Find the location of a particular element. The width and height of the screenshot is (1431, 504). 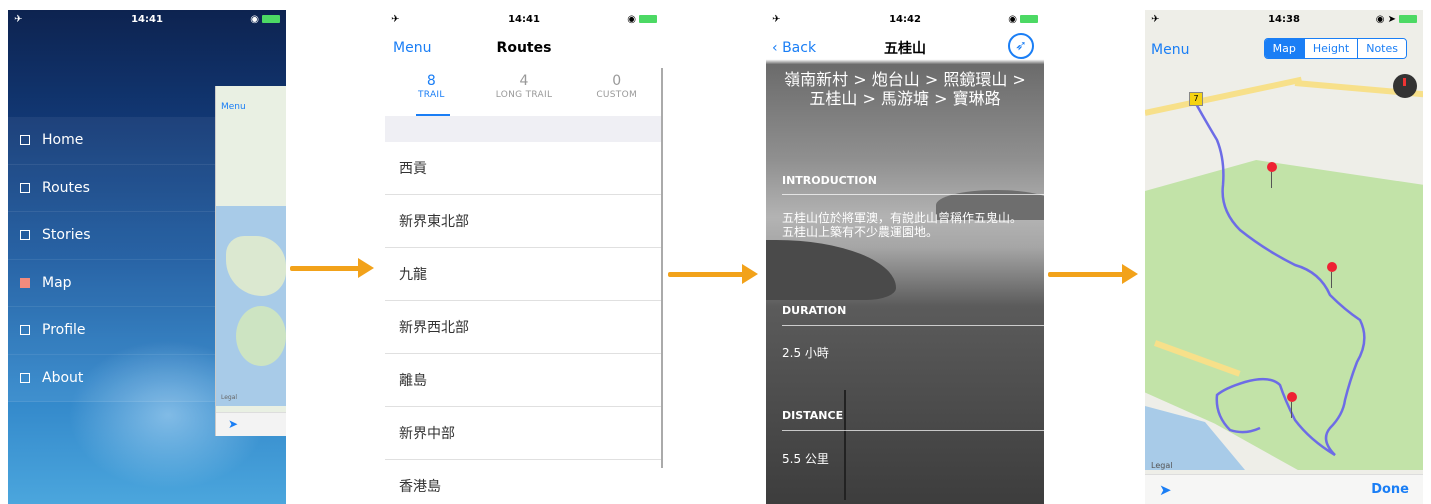

status-time: 14:38 is located at coordinates (1284, 19).